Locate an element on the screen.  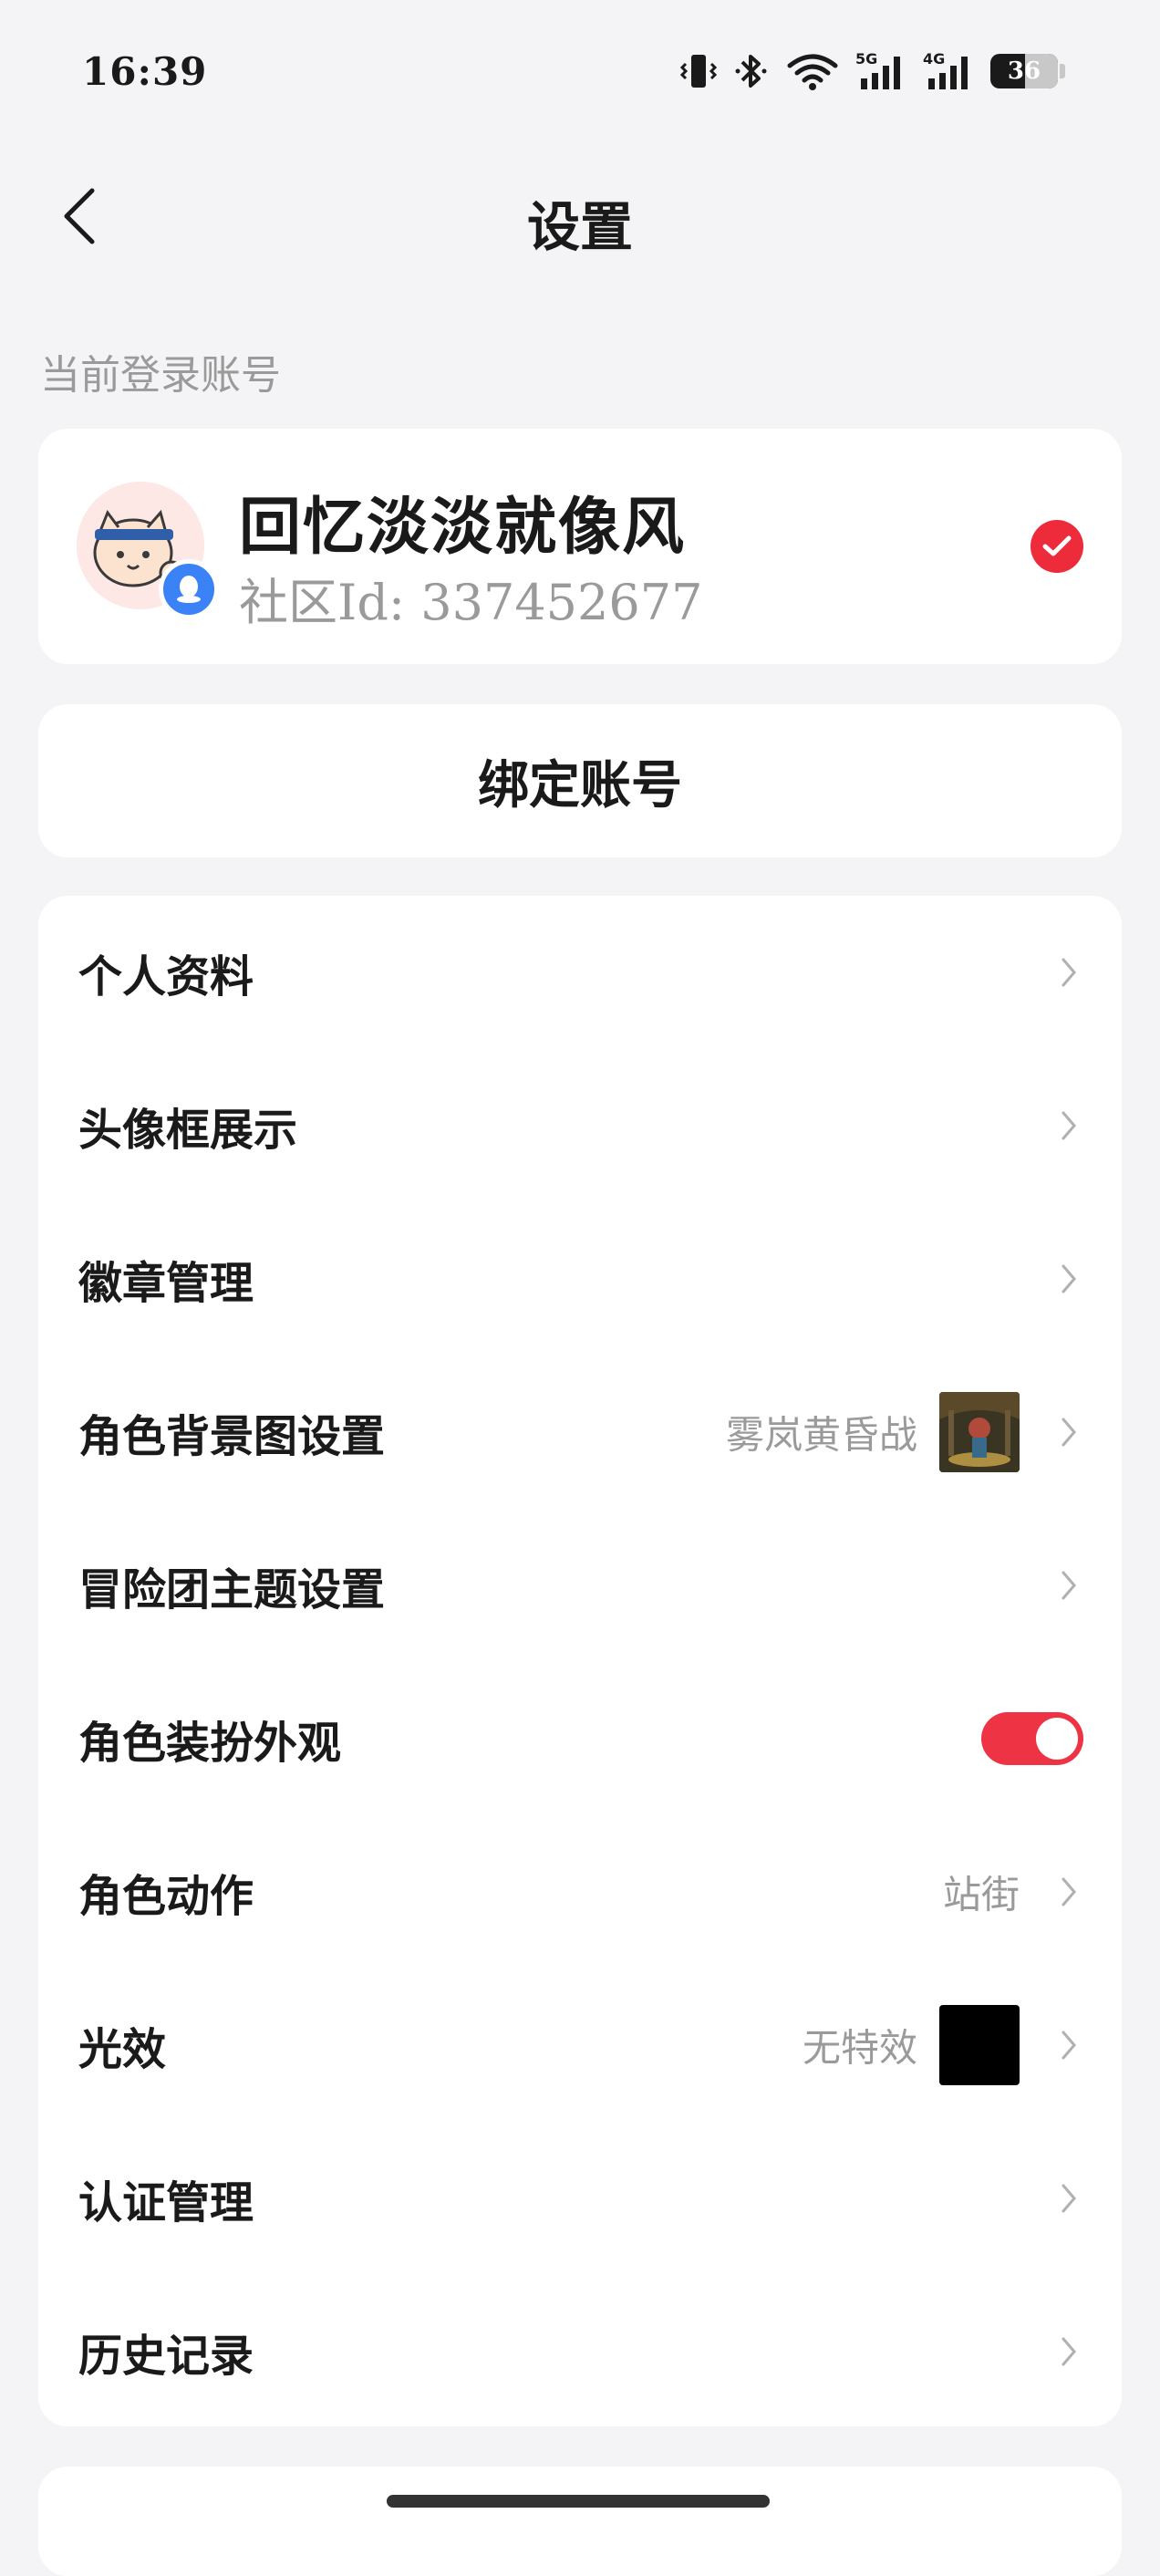
menu-item-label: 光效 is located at coordinates (122, 2049).